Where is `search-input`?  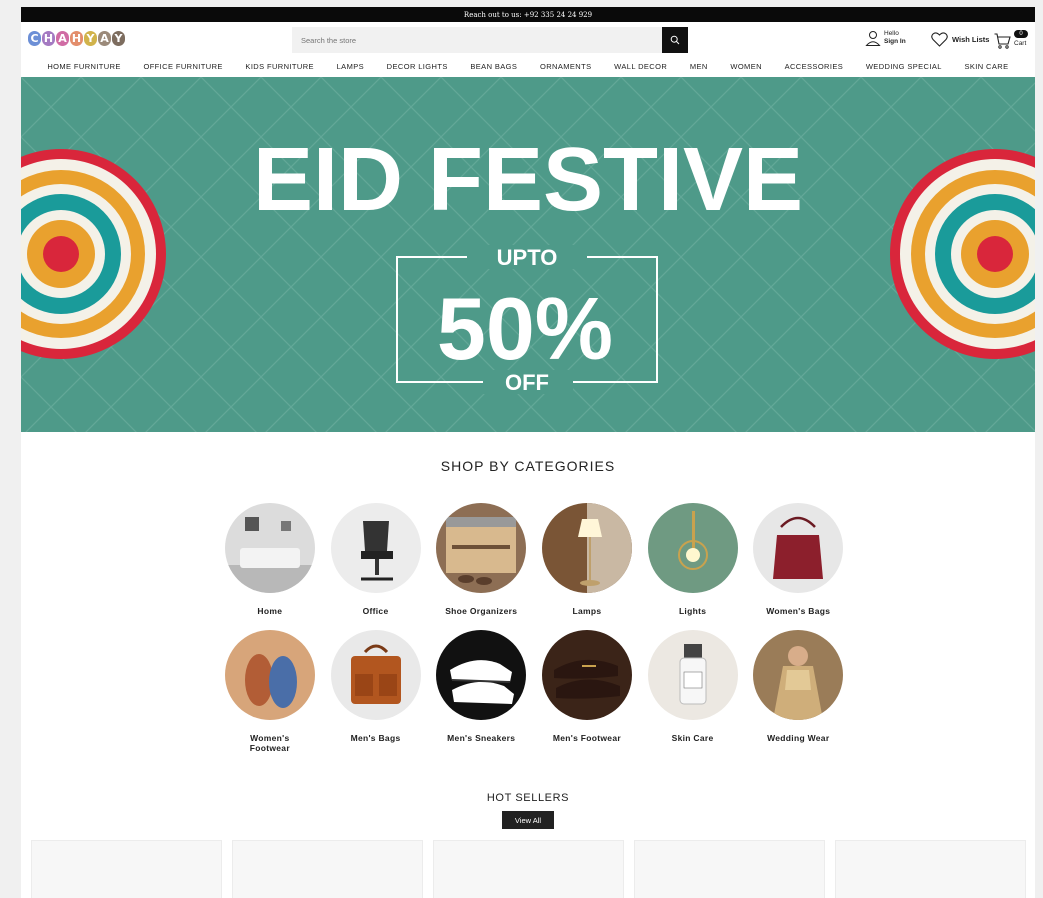 search-input is located at coordinates (477, 40).